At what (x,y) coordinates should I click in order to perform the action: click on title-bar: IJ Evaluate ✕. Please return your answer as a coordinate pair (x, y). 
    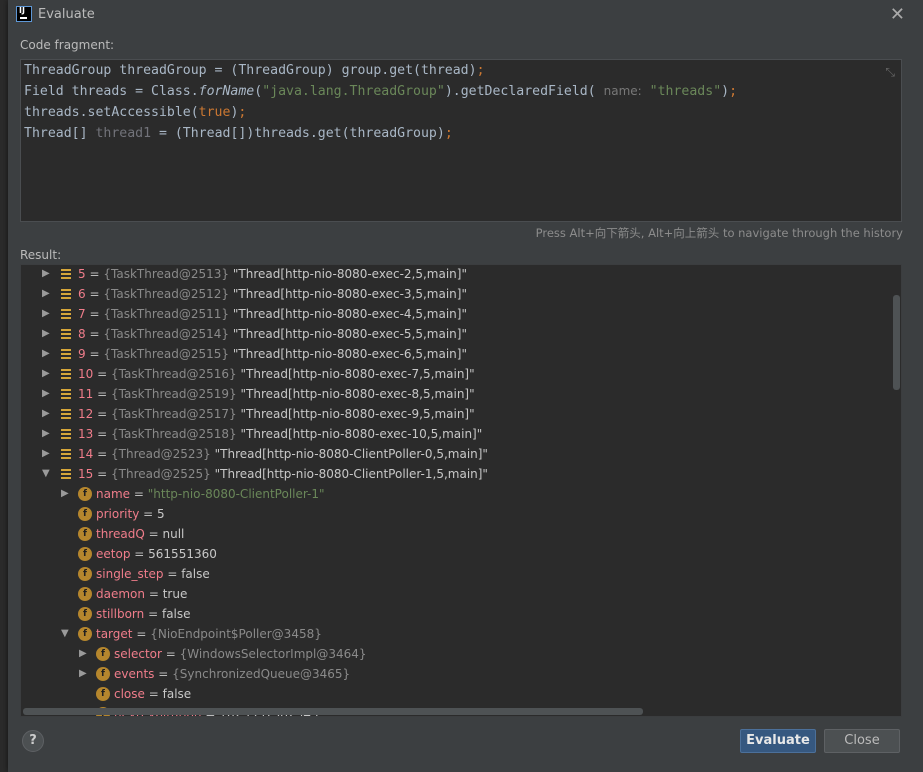
    Looking at the image, I should click on (465, 15).